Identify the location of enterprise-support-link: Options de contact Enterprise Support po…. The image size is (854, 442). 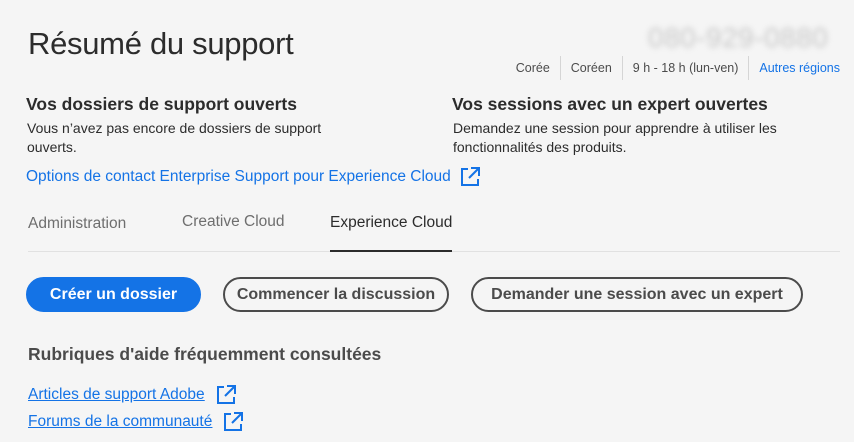
(253, 177).